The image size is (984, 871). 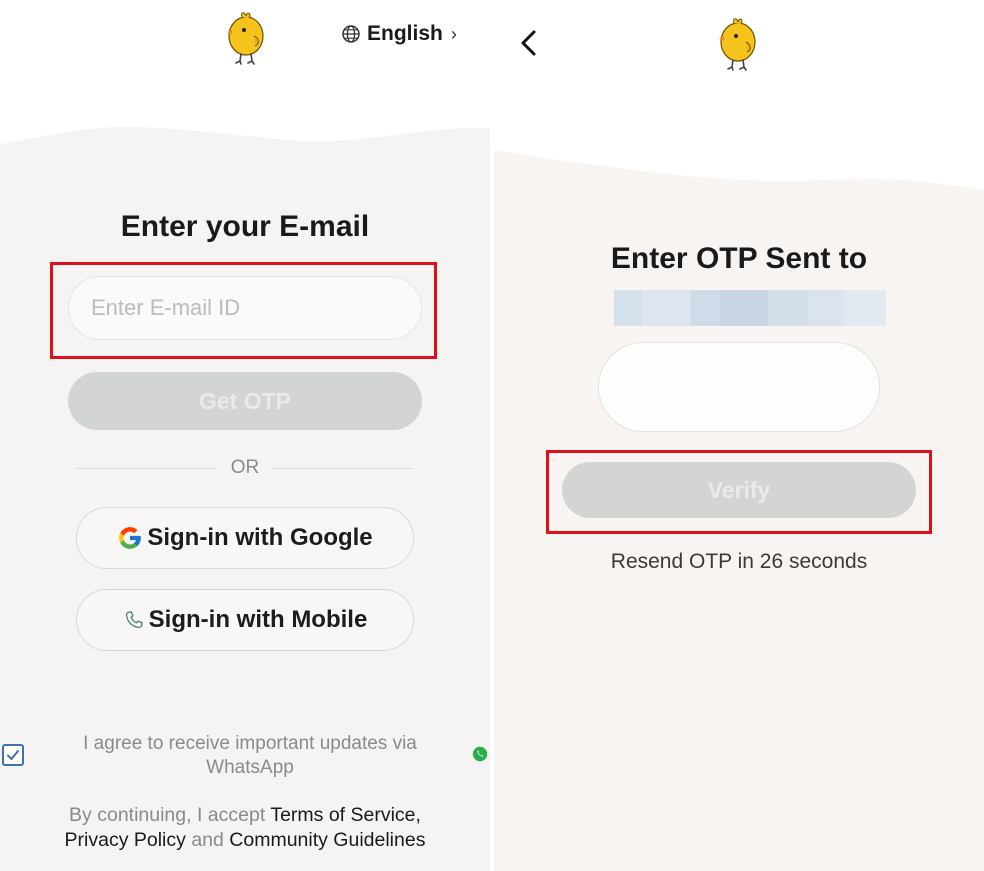 I want to click on email-input, so click(x=245, y=308).